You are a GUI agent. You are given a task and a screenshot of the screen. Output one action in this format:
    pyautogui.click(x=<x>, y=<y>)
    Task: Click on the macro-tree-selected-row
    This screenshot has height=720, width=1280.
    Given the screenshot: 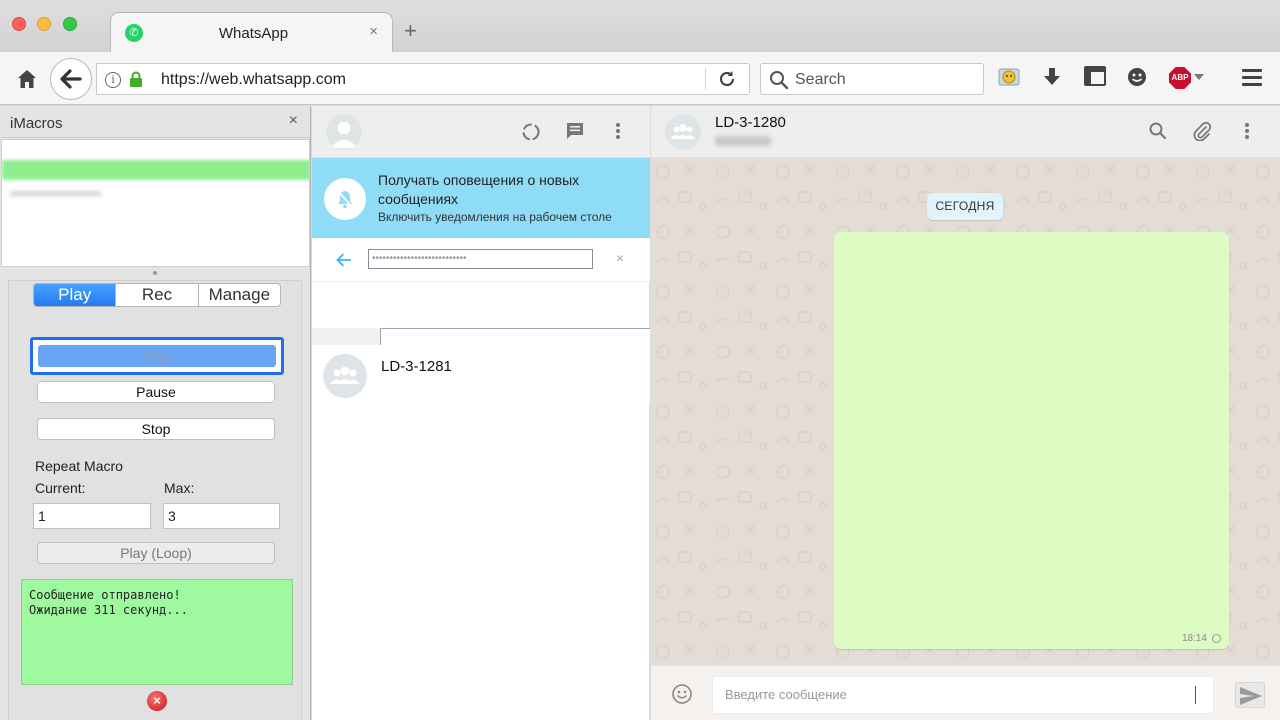 What is the action you would take?
    pyautogui.click(x=155, y=170)
    